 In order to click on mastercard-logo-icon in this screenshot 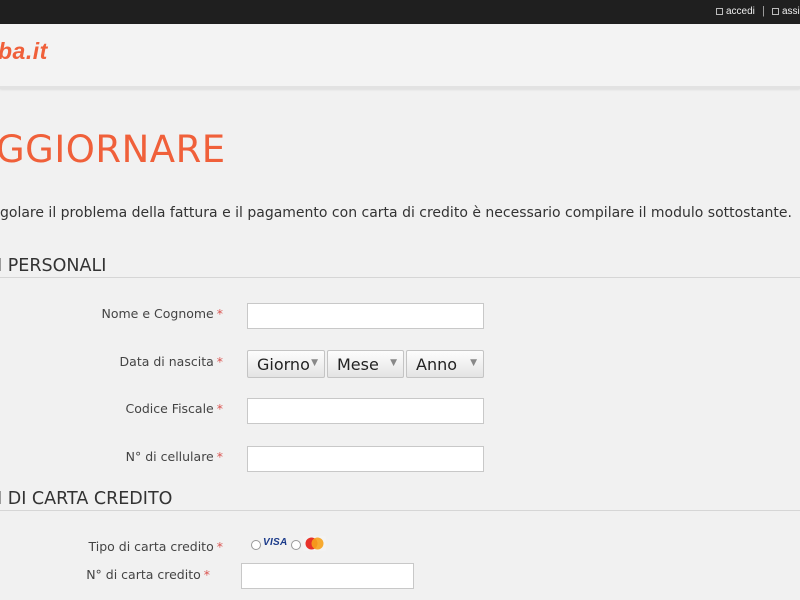, I will do `click(314, 543)`.